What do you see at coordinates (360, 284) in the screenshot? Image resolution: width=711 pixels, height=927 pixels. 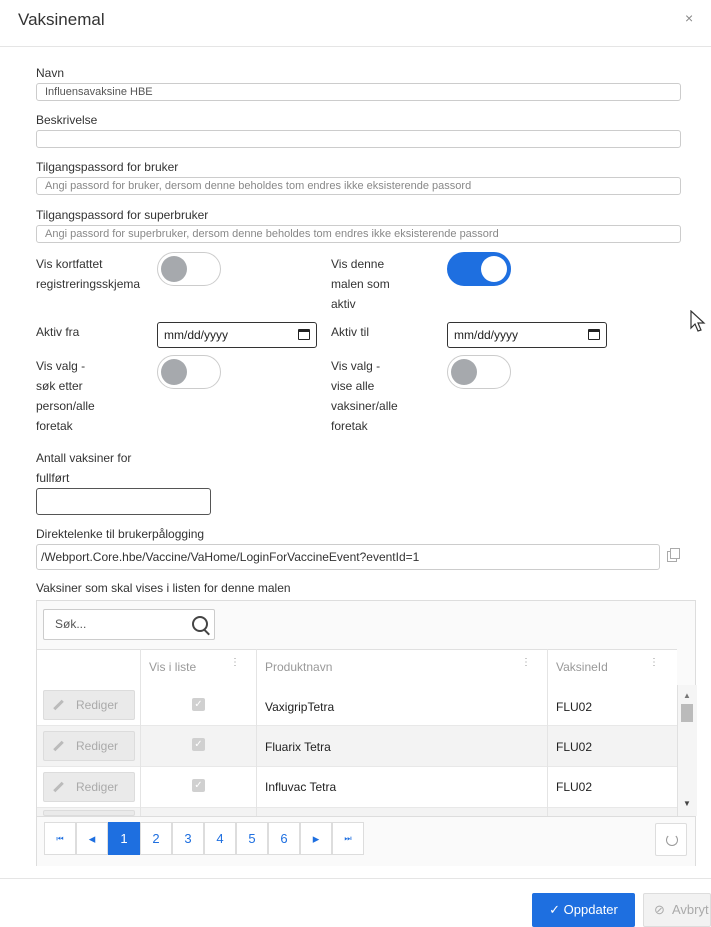 I see `show-active-label-line2: malen som` at bounding box center [360, 284].